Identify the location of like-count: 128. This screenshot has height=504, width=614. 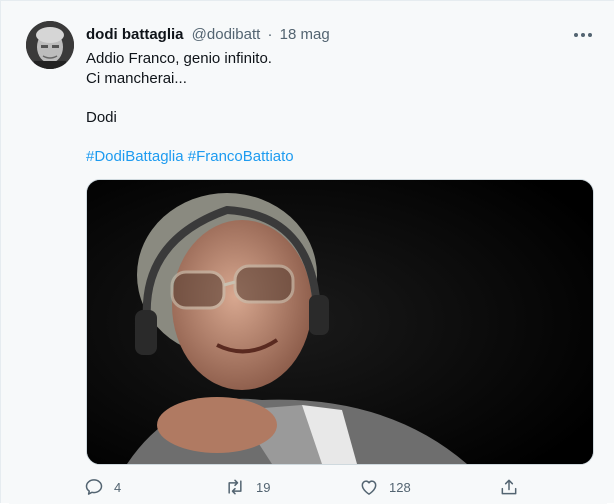
(400, 487).